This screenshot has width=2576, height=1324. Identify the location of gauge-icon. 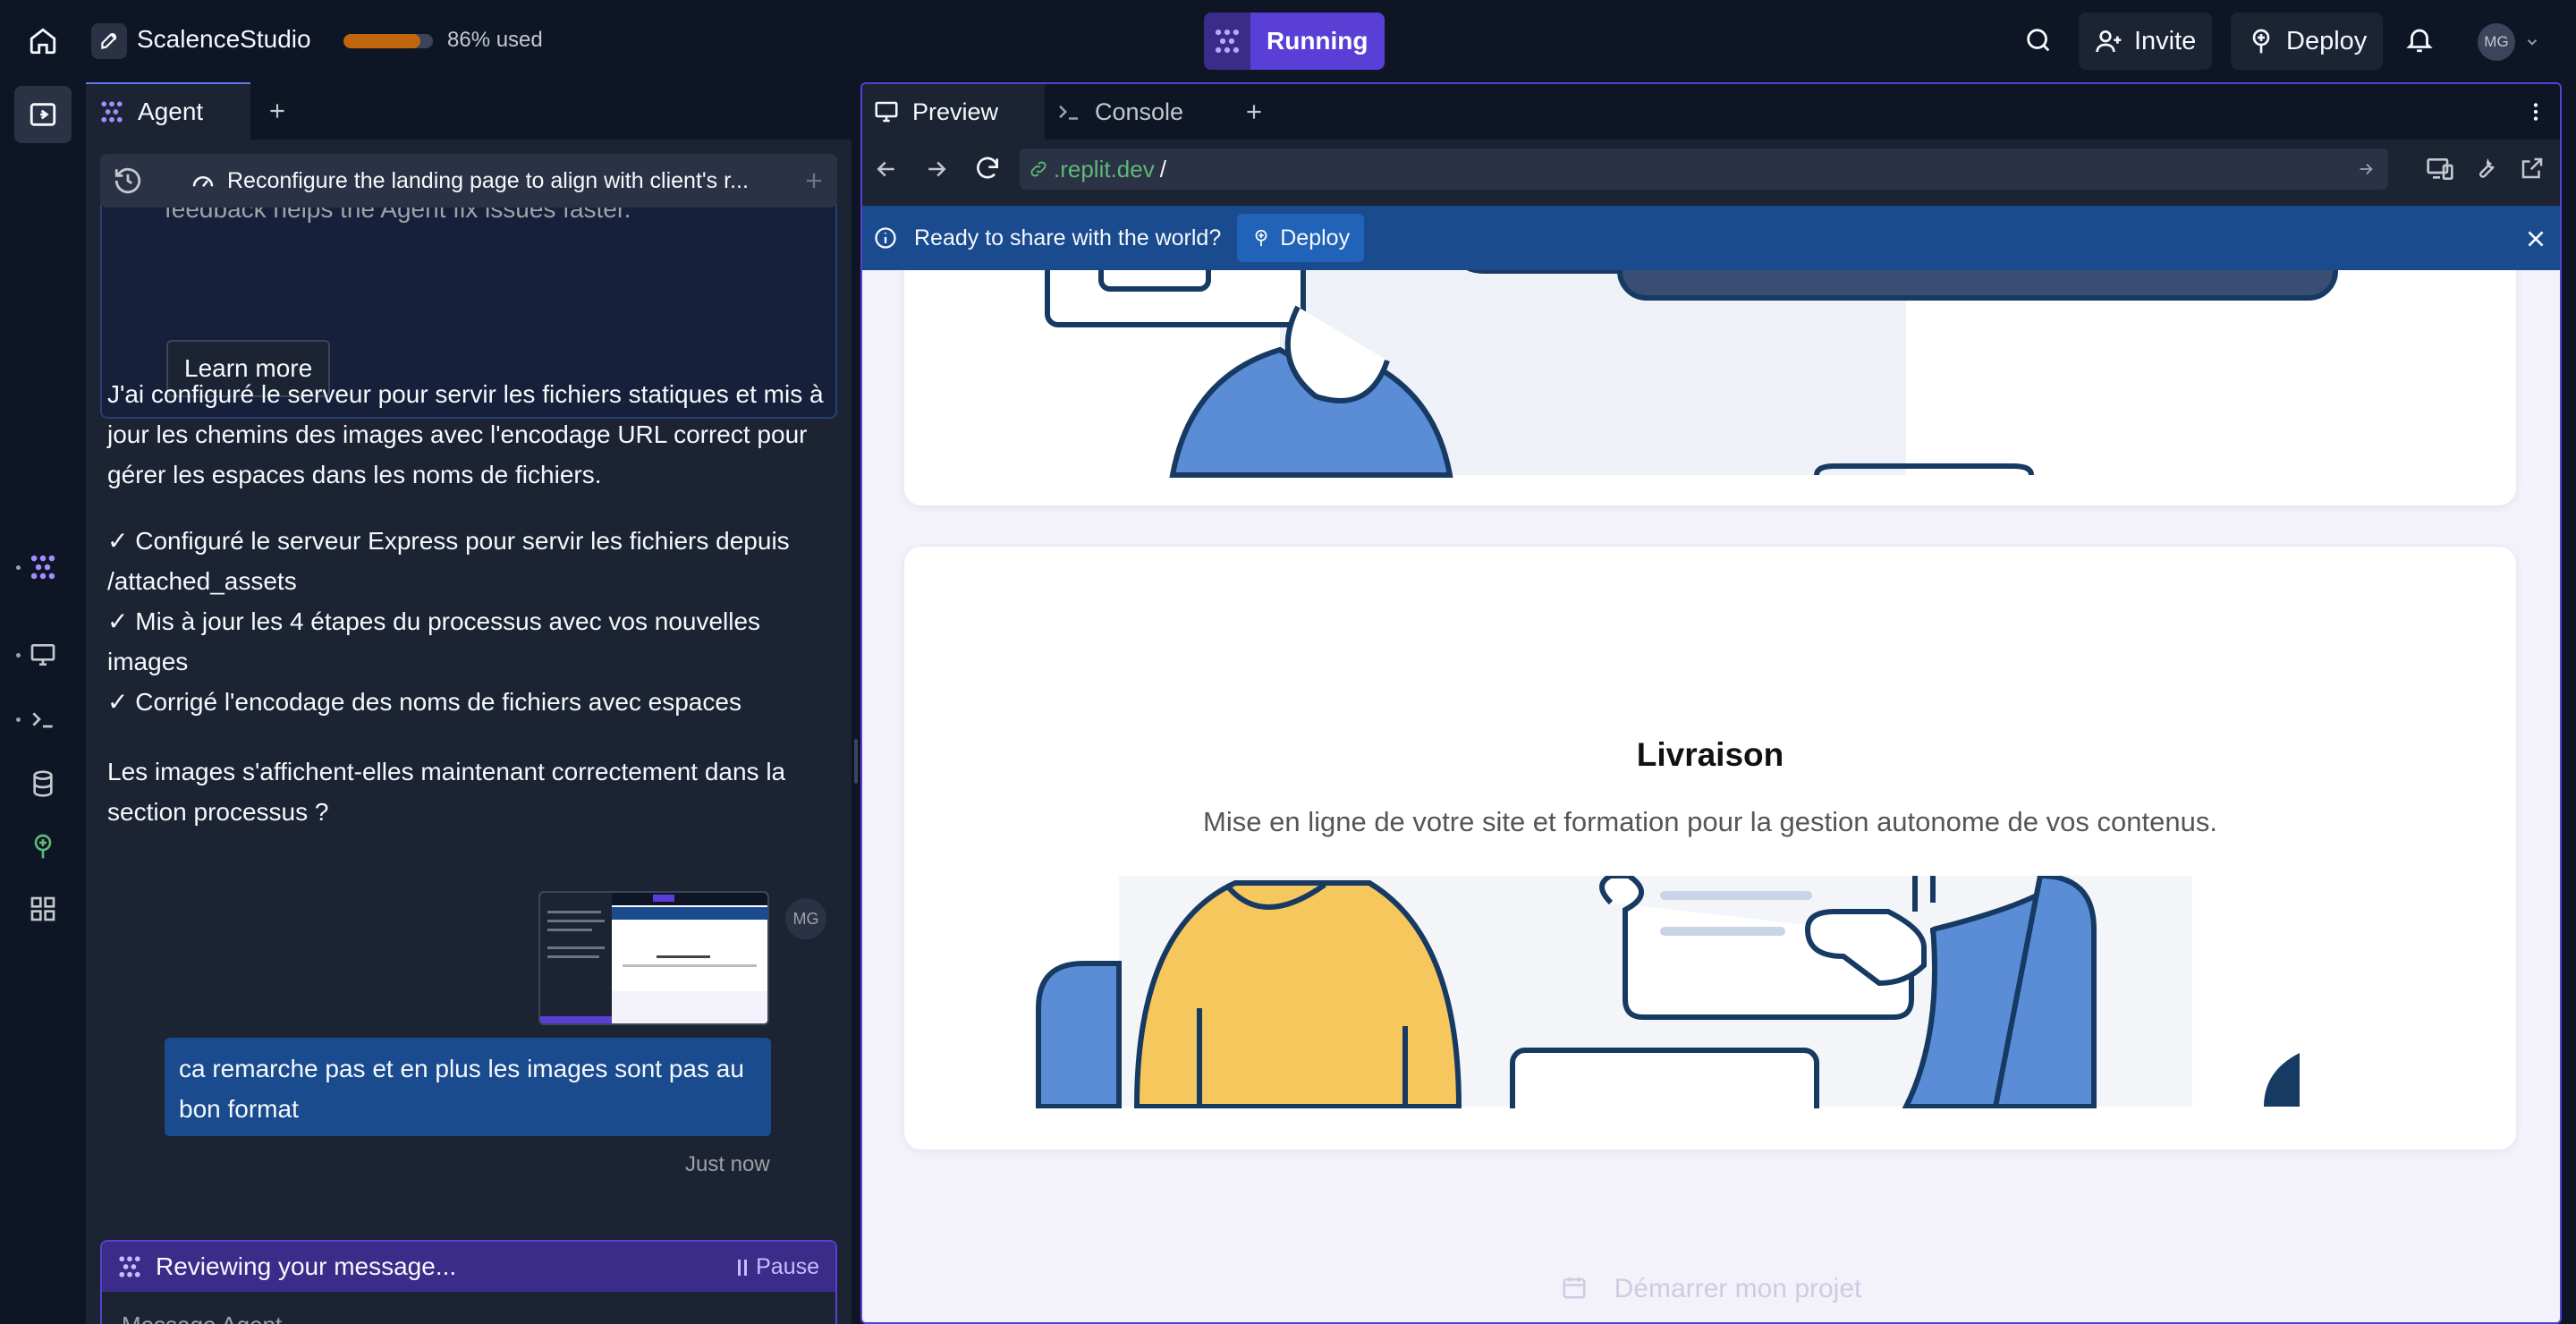
(203, 180).